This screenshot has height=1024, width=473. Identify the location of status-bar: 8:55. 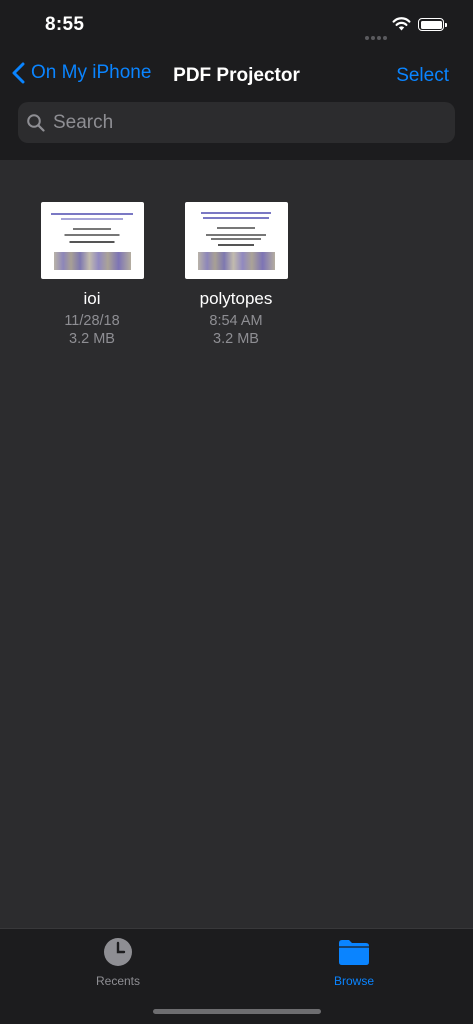
(236, 26).